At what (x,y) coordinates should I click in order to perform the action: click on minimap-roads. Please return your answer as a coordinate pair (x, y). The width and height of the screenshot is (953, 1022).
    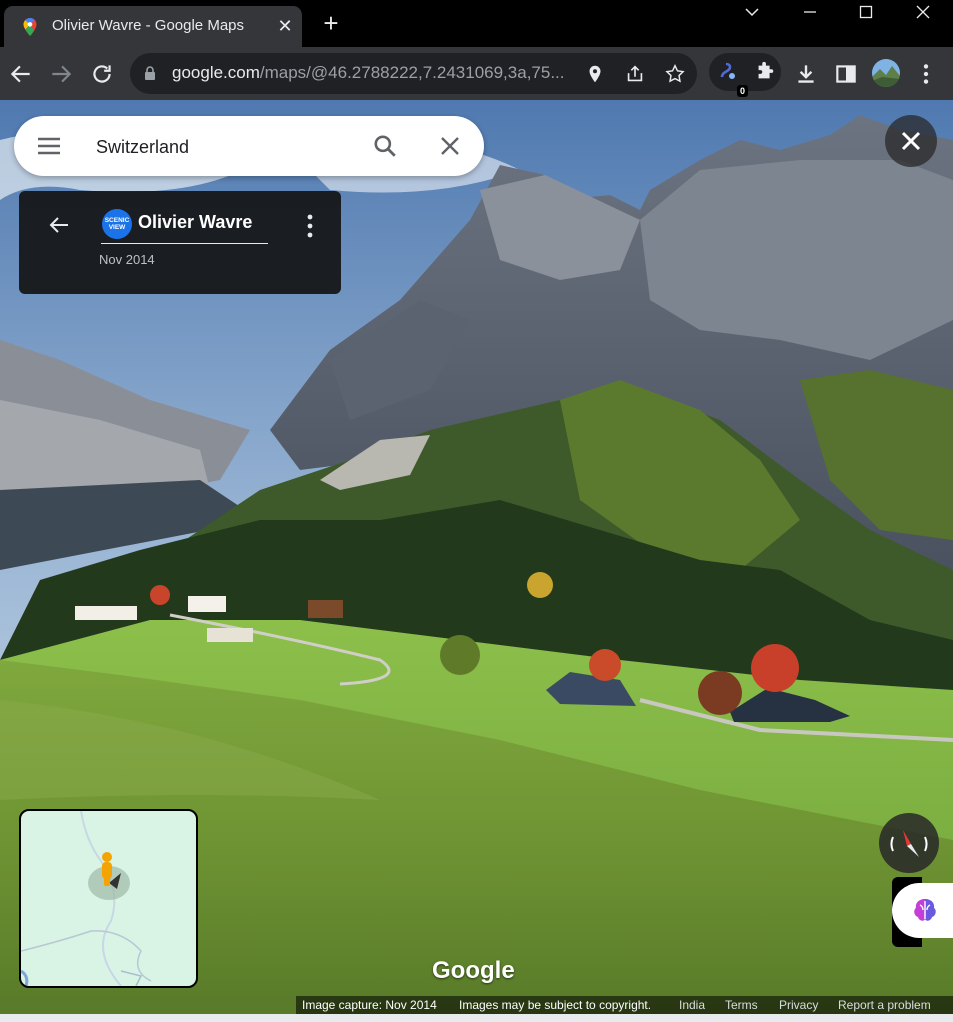
    Looking at the image, I should click on (86, 898).